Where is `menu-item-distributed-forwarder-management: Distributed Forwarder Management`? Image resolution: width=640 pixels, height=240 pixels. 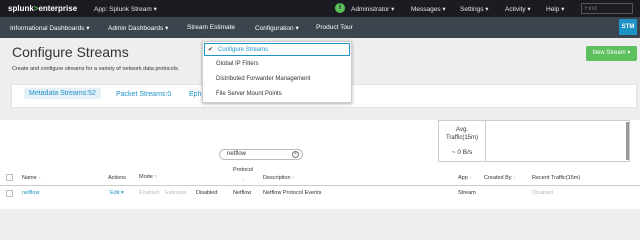 menu-item-distributed-forwarder-management: Distributed Forwarder Management is located at coordinates (277, 79).